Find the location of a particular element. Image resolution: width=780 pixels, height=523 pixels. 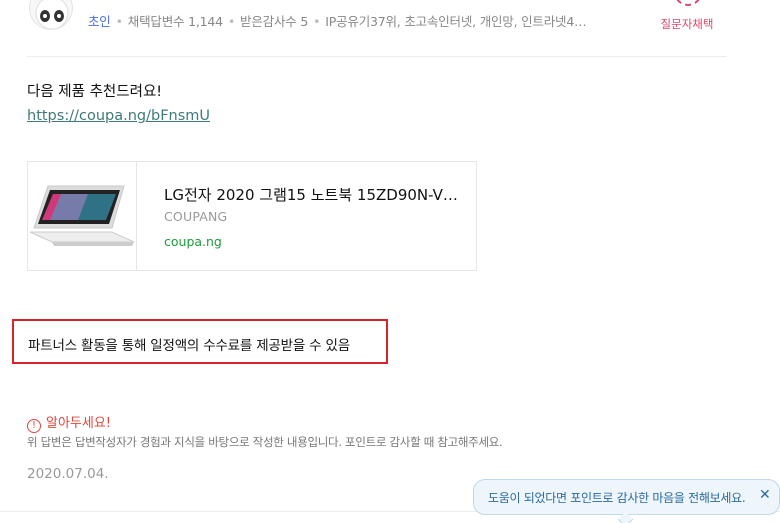

partners-disclosure-box: 파트너스 활동을 통해 일정액의 수수료를 제공받을 수 있음 is located at coordinates (200, 341).